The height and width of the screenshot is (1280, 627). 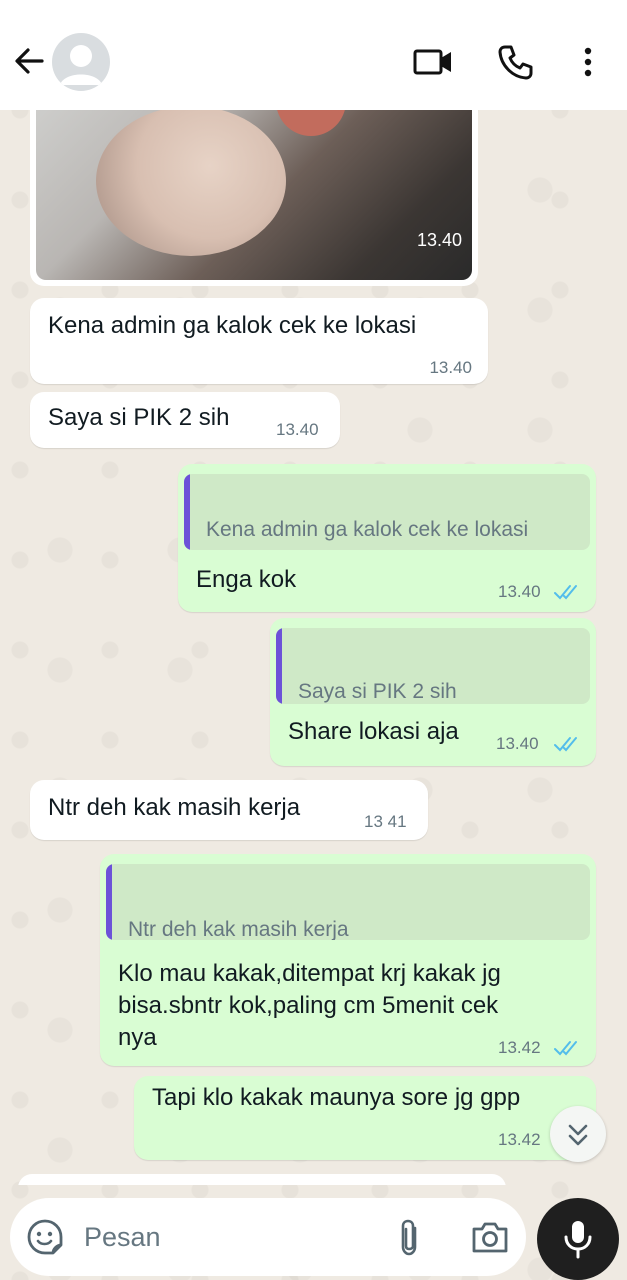 I want to click on message-text: Kena admin ga kalok cek ke lokasi, so click(x=232, y=325).